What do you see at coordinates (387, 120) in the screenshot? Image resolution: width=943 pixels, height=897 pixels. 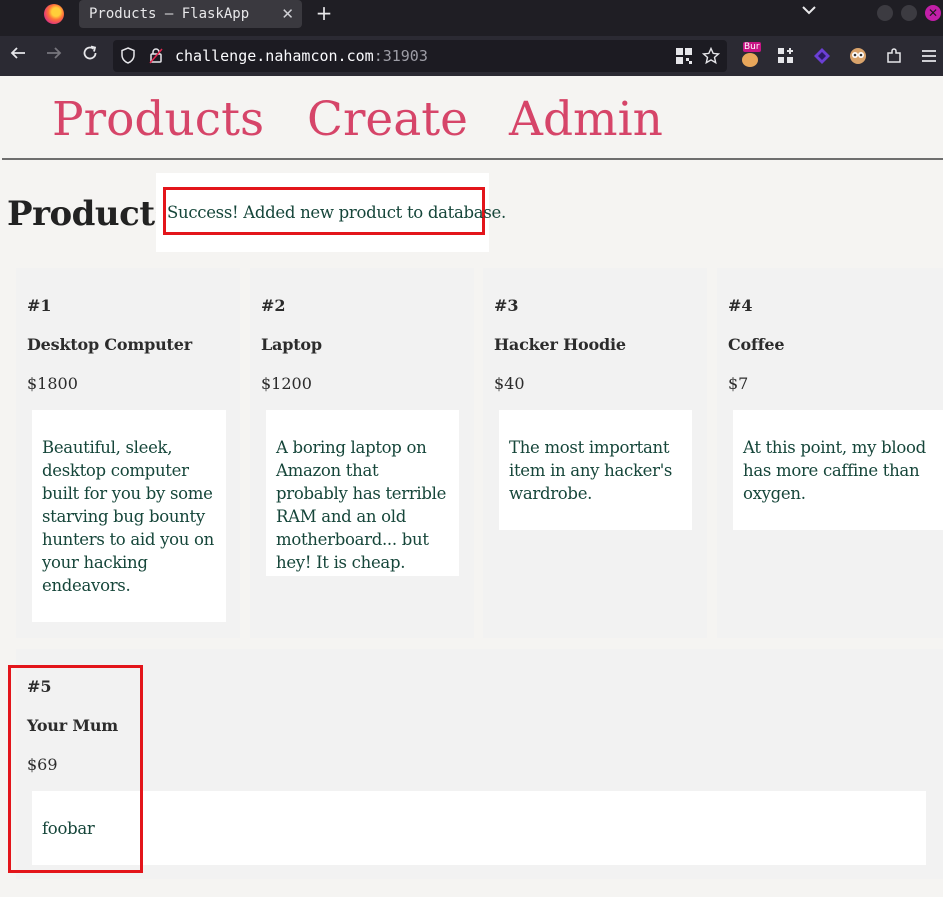 I see `nav-link-create: Create` at bounding box center [387, 120].